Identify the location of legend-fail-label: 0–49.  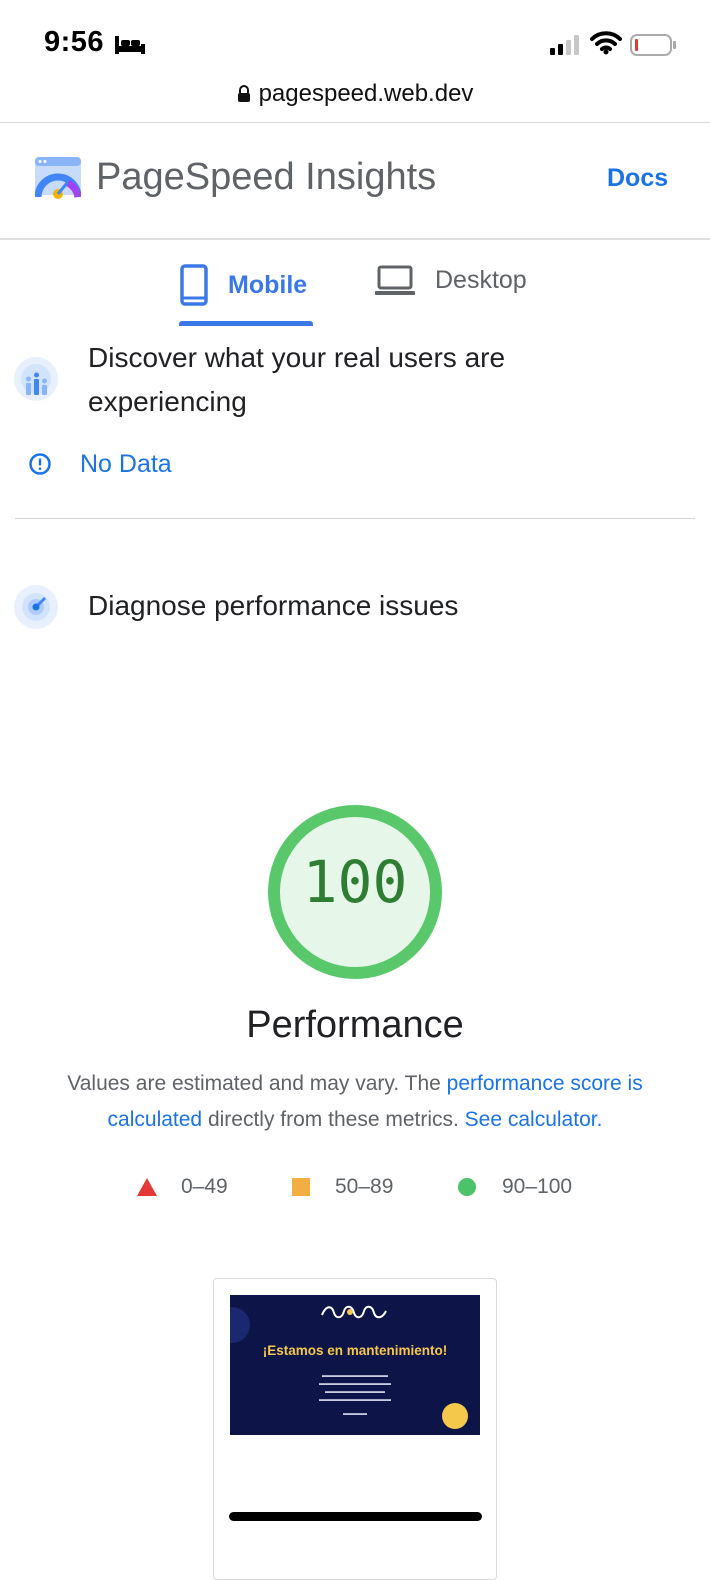
(204, 1186).